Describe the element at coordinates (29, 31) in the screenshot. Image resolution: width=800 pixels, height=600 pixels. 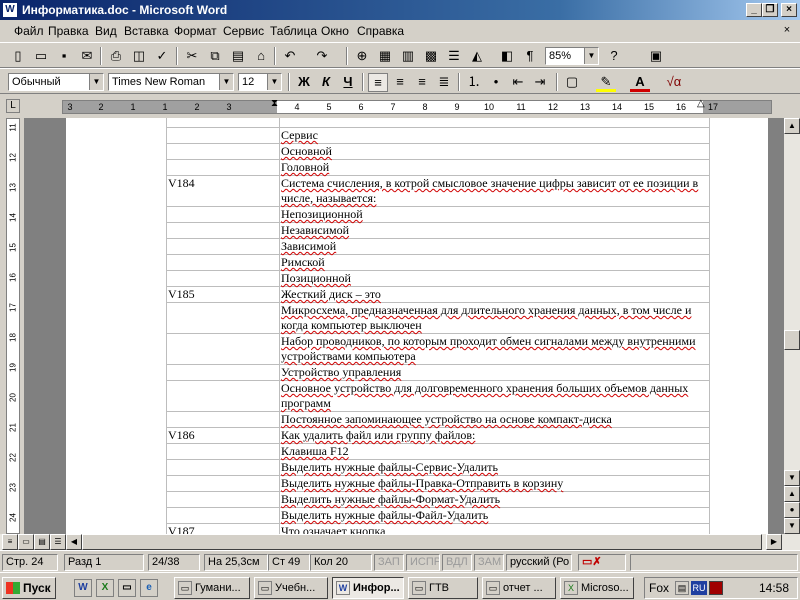
I see `menu-file: Файл` at that location.